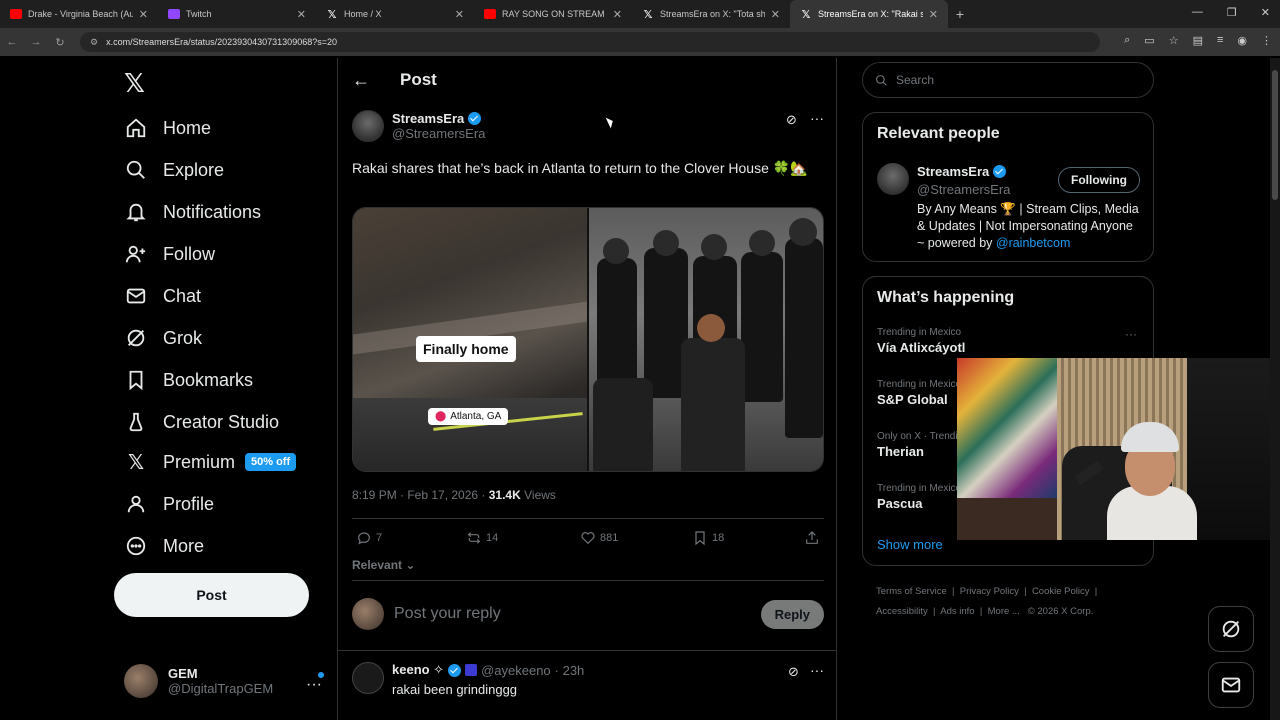 The height and width of the screenshot is (720, 1280). I want to click on minimize-icon: —, so click(1197, 12).